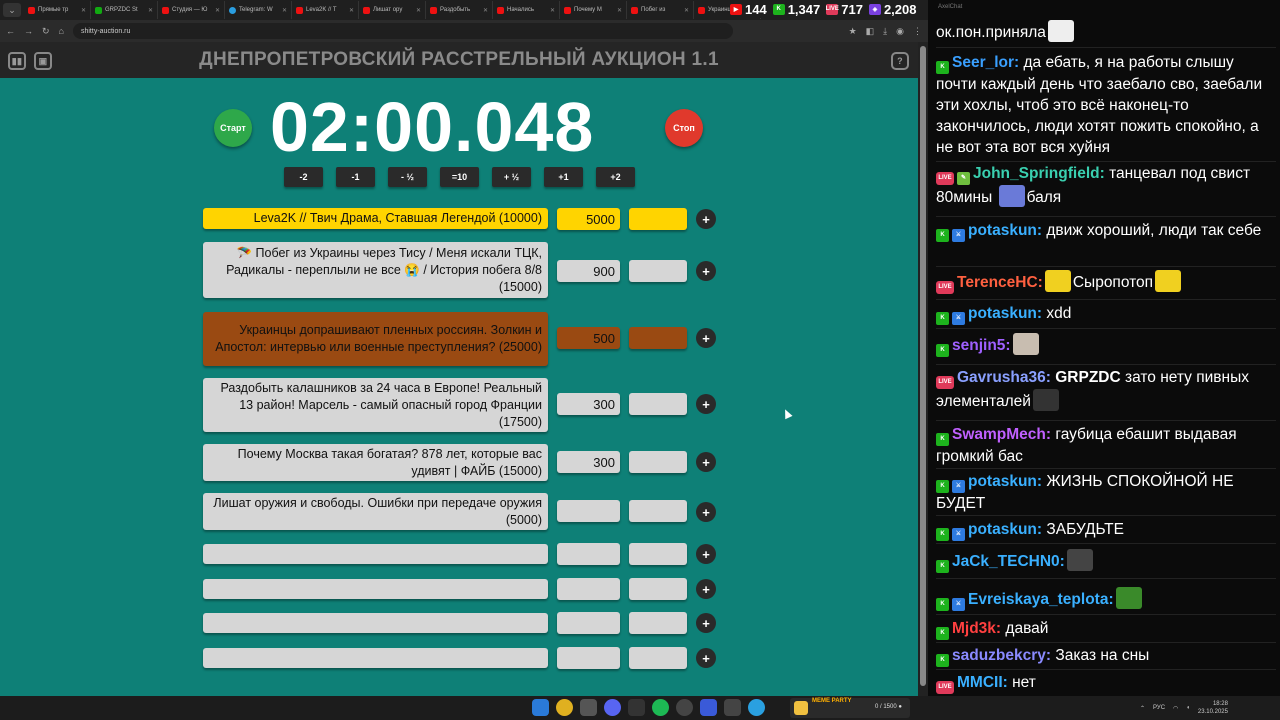 The height and width of the screenshot is (720, 1280). What do you see at coordinates (564, 707) in the screenshot?
I see `chrome-icon` at bounding box center [564, 707].